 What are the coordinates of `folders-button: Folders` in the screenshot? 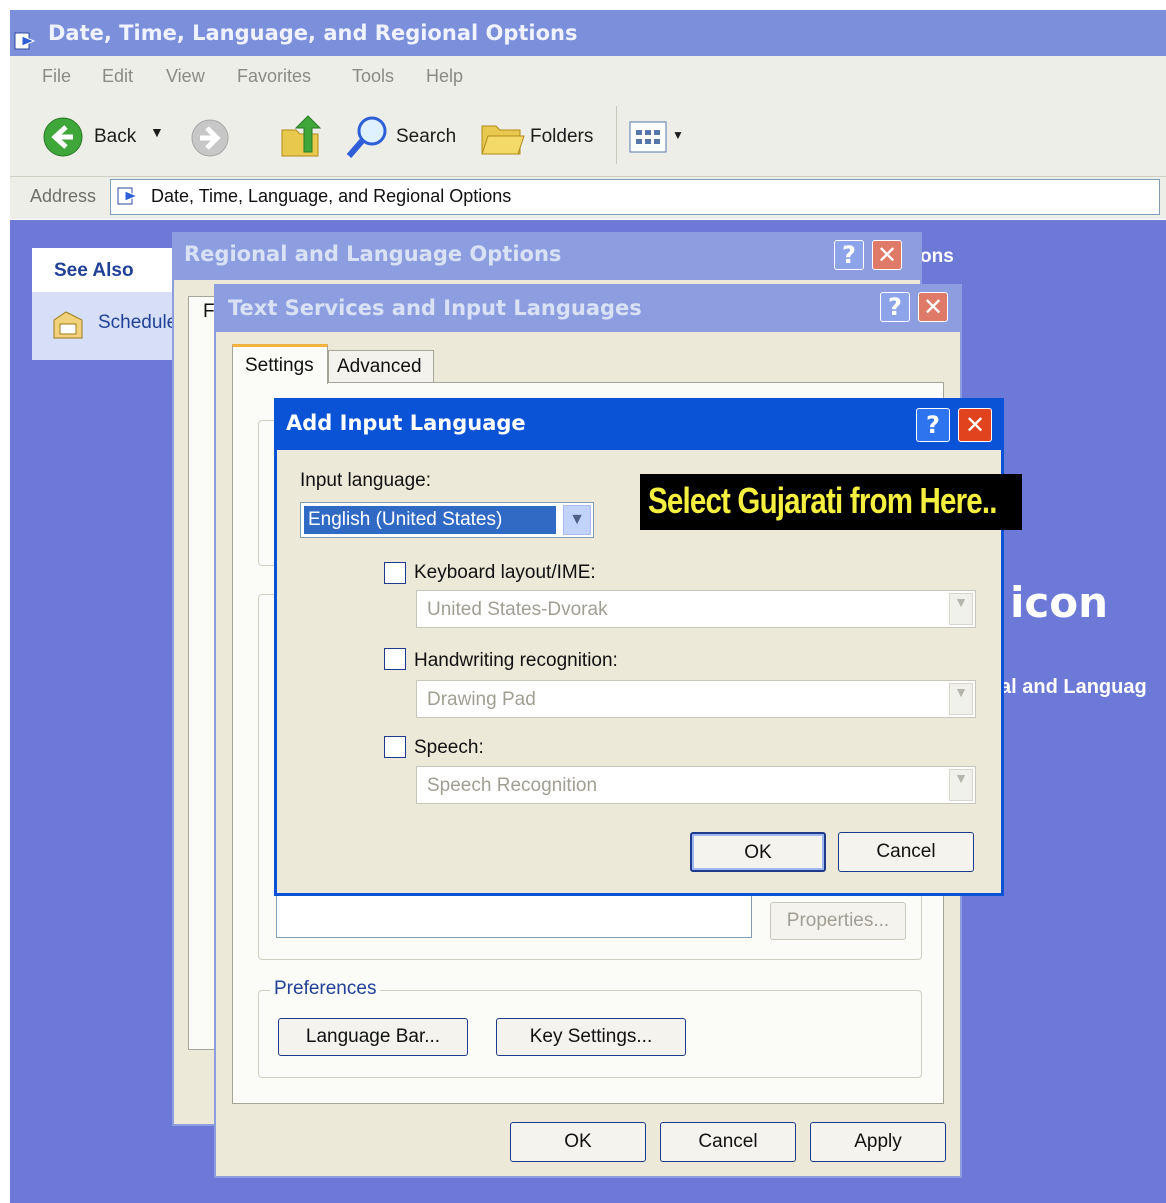 It's located at (545, 137).